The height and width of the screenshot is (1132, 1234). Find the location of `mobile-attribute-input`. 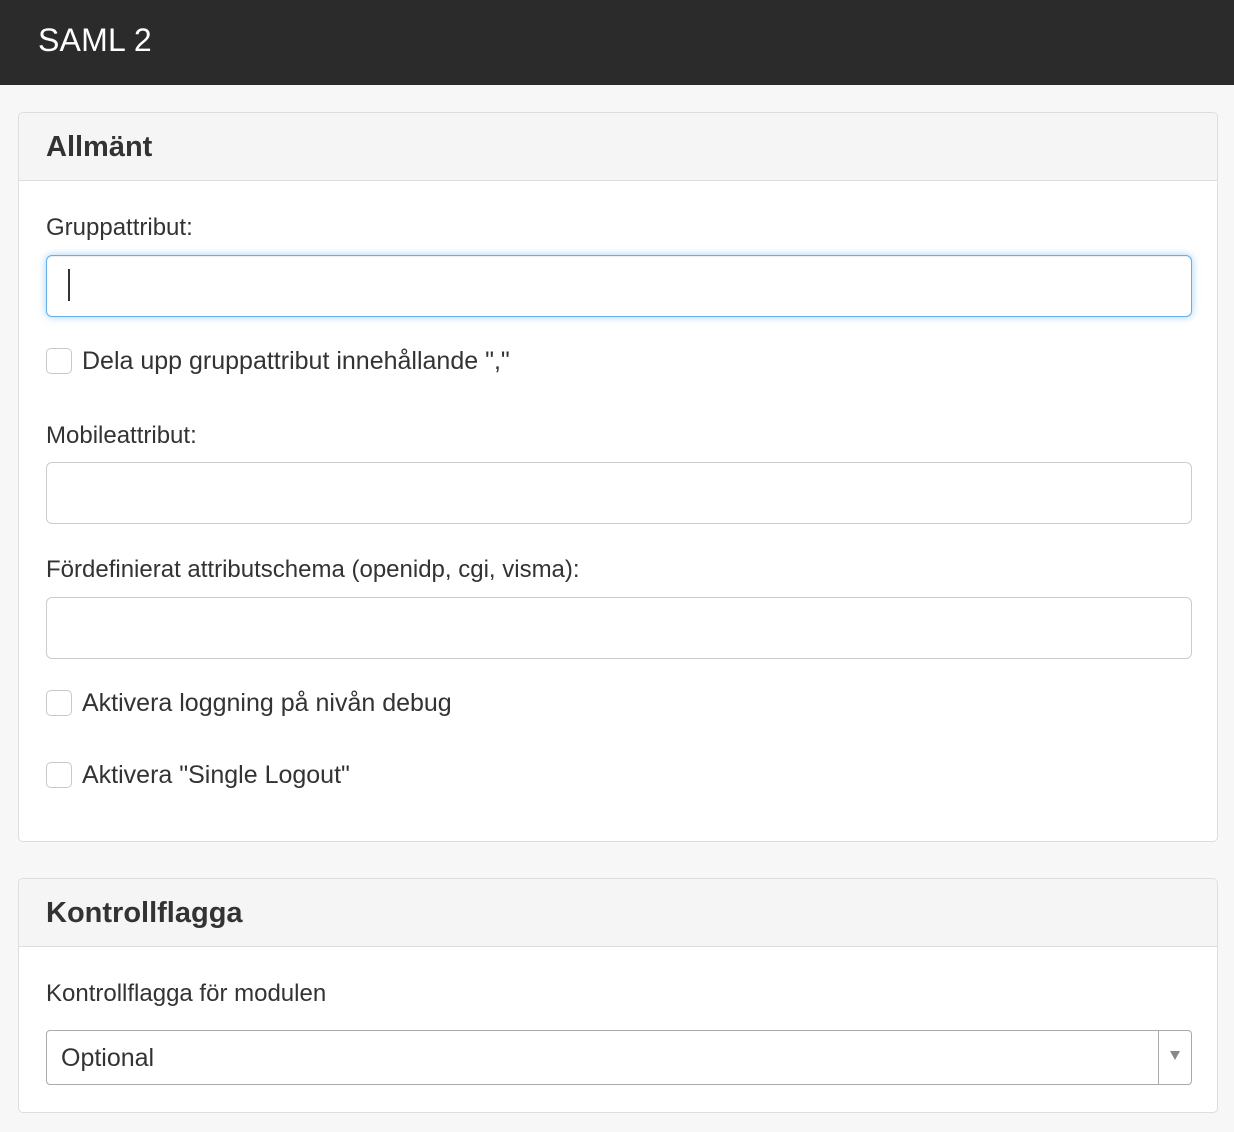

mobile-attribute-input is located at coordinates (619, 493).